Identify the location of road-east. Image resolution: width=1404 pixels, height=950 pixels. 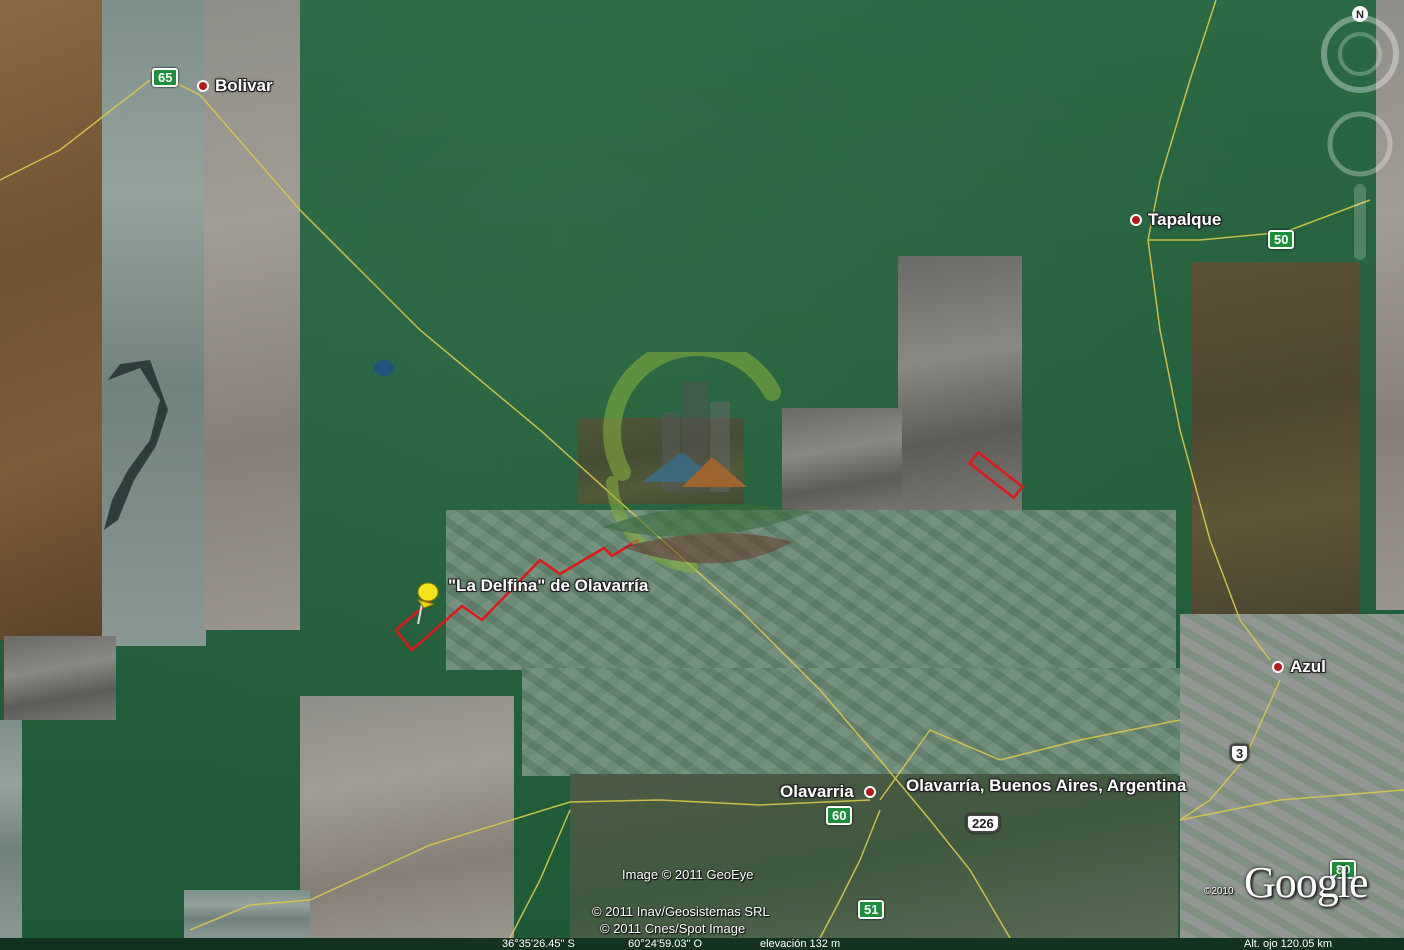
(1291, 805).